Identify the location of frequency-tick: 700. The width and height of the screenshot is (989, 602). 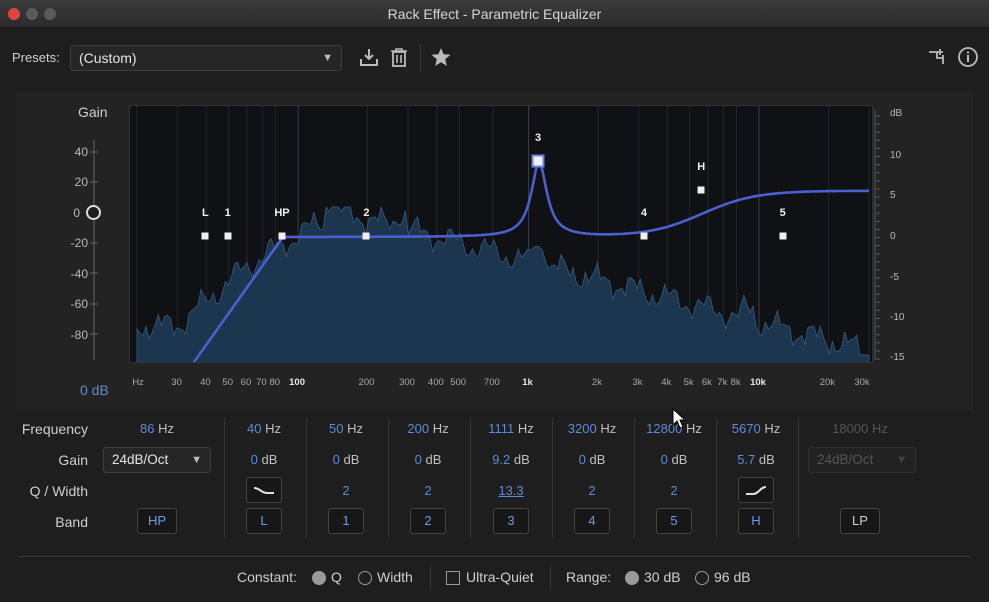
(491, 382).